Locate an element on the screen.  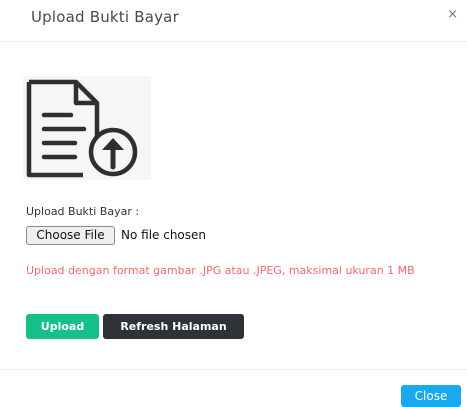
document-upload-icon is located at coordinates (87, 128).